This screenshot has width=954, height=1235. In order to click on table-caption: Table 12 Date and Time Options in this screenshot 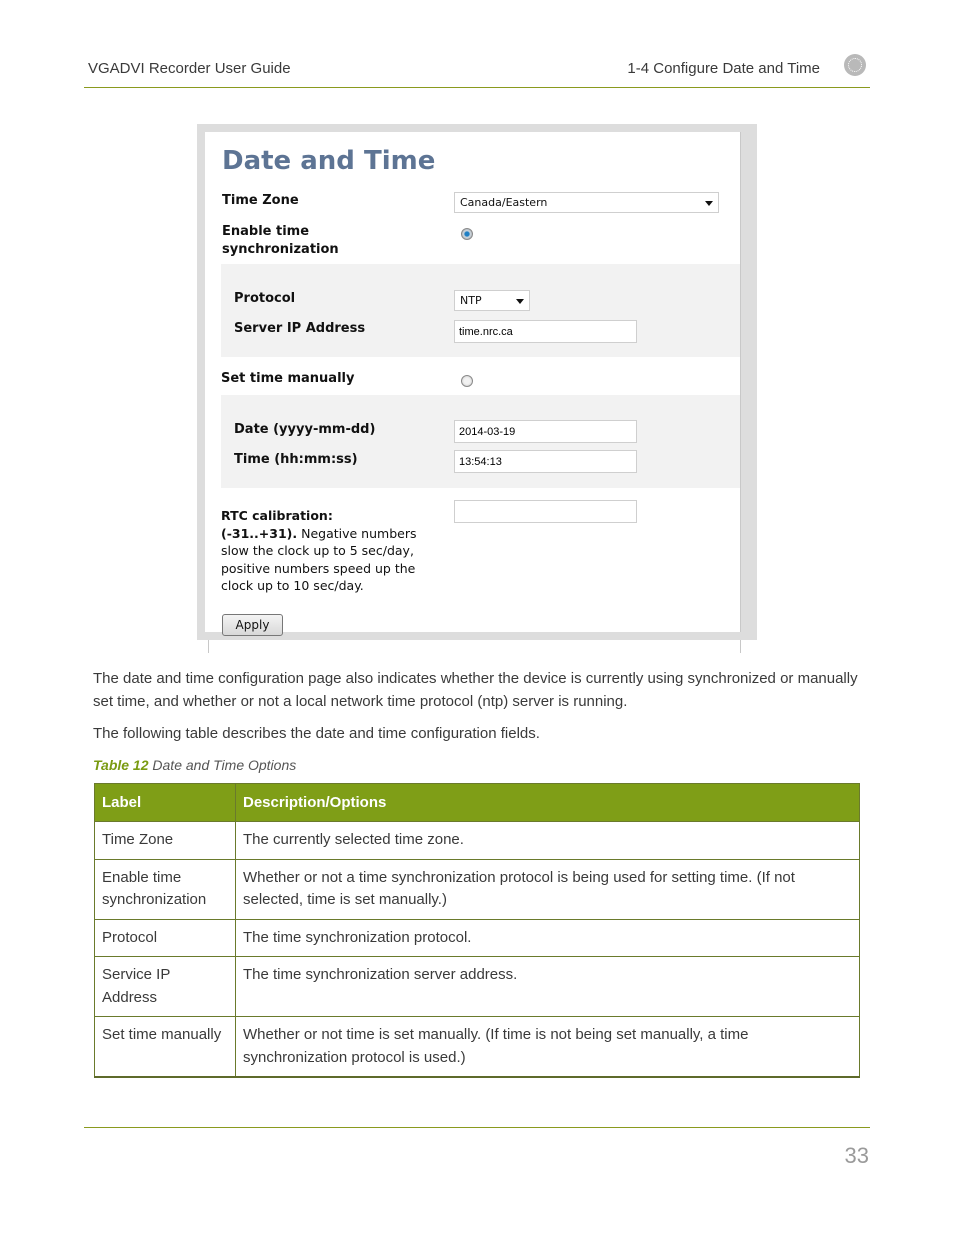, I will do `click(194, 765)`.